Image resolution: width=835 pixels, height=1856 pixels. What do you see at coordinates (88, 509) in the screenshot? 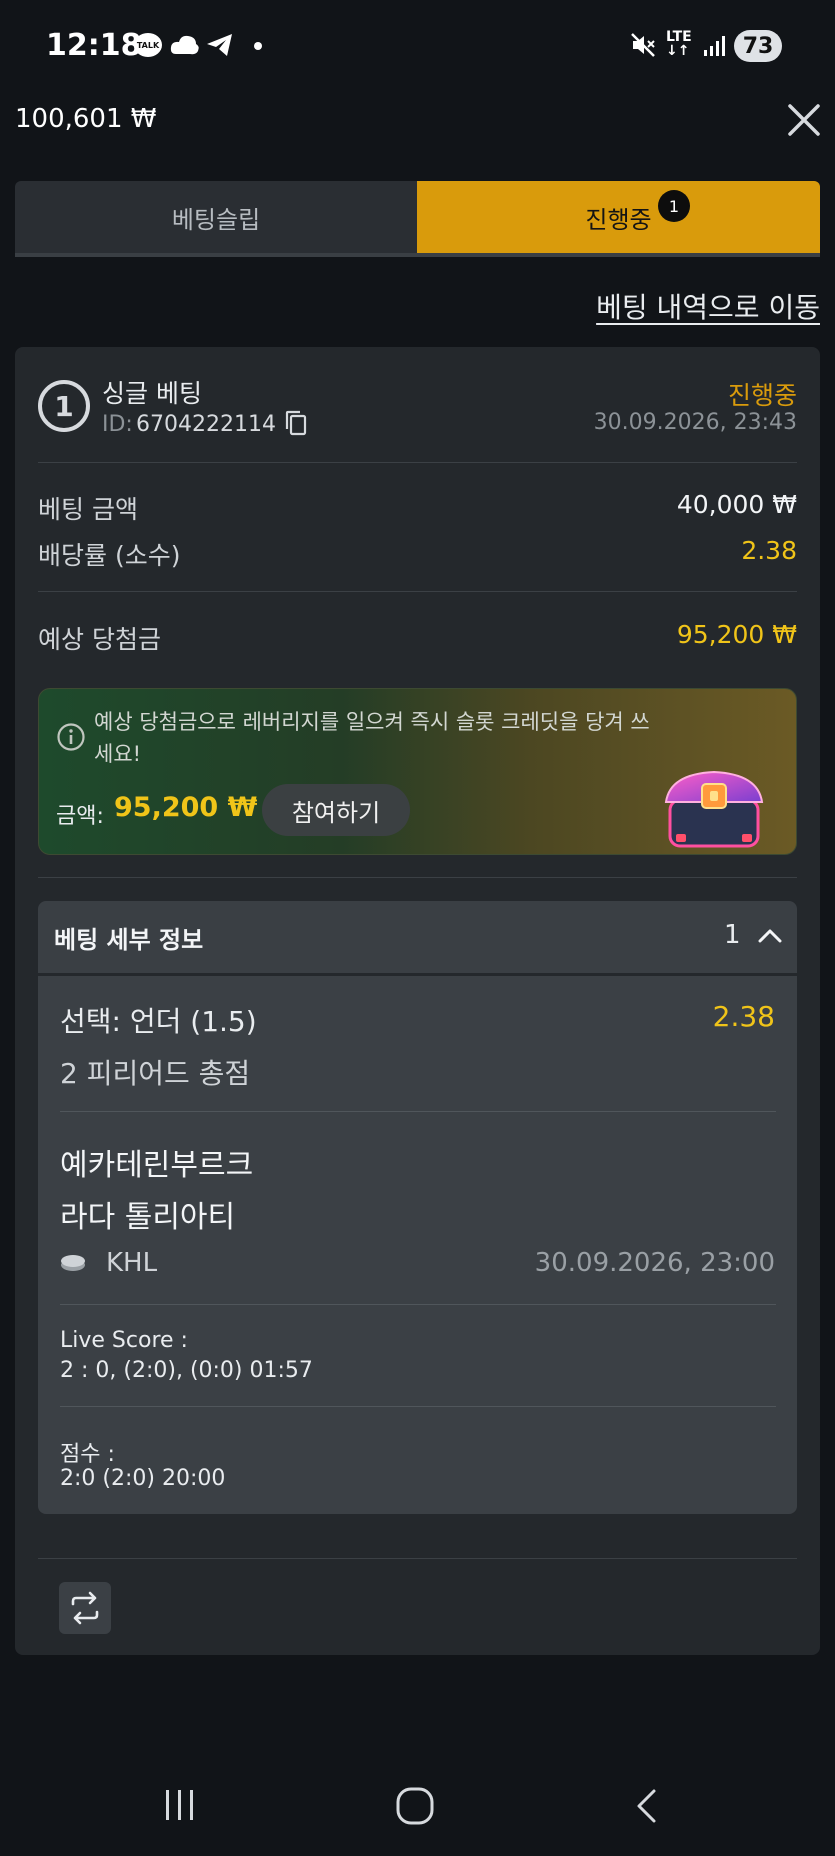
I see `bet-amount-label: 베팅 금액` at bounding box center [88, 509].